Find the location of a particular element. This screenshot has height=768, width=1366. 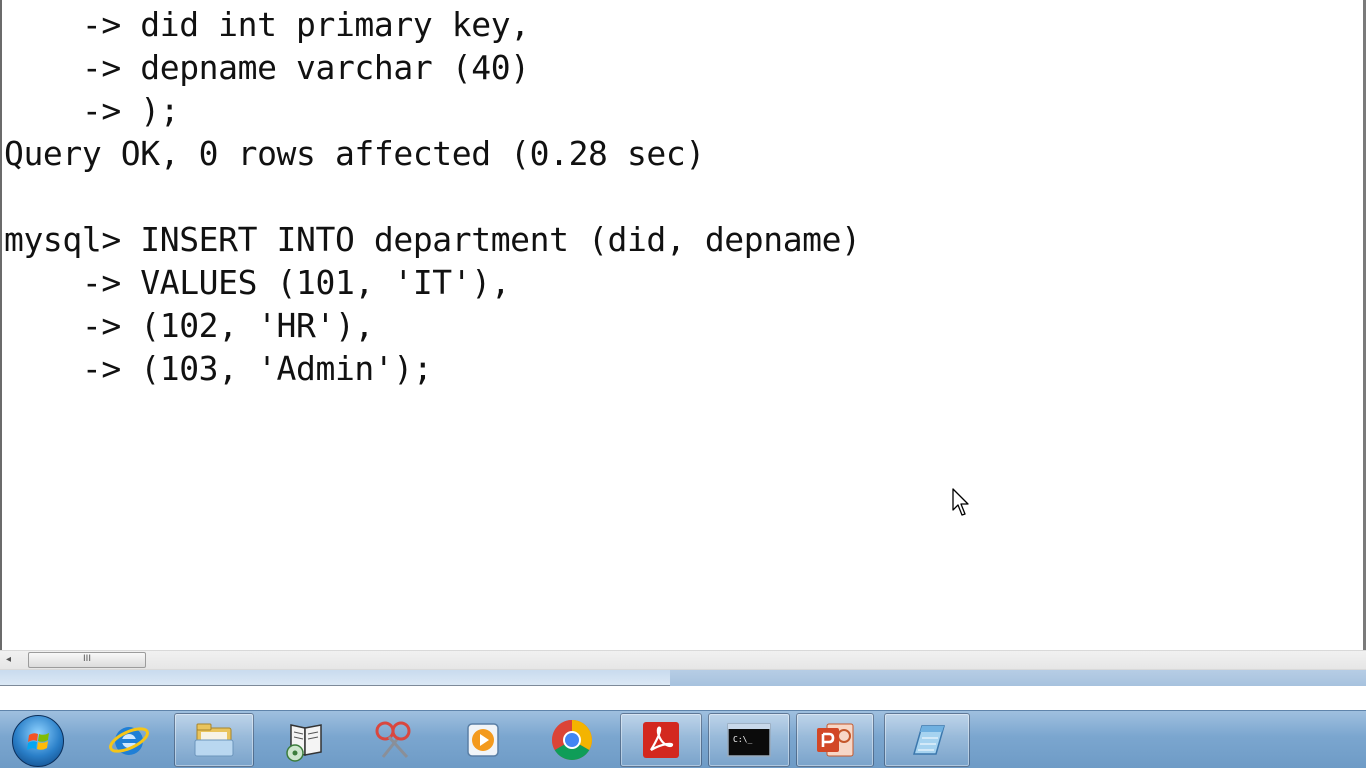

taskbar-powerpoint is located at coordinates (835, 740).